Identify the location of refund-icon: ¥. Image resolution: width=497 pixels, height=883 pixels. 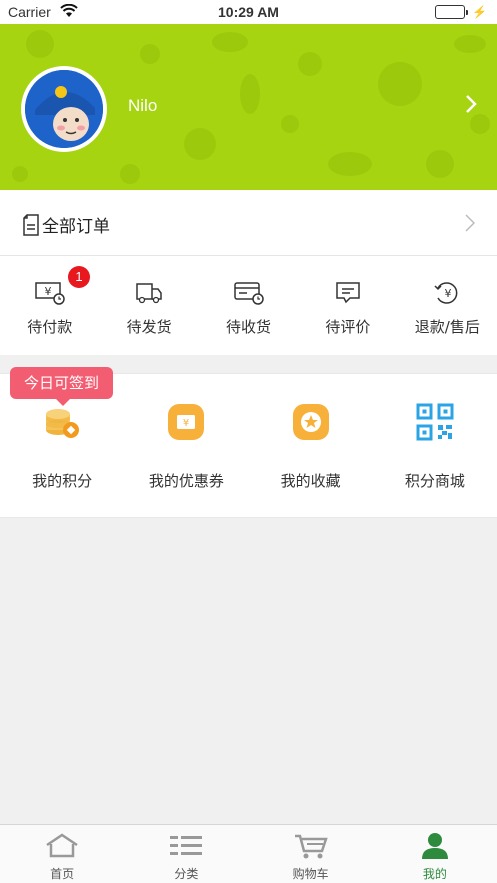
(447, 293).